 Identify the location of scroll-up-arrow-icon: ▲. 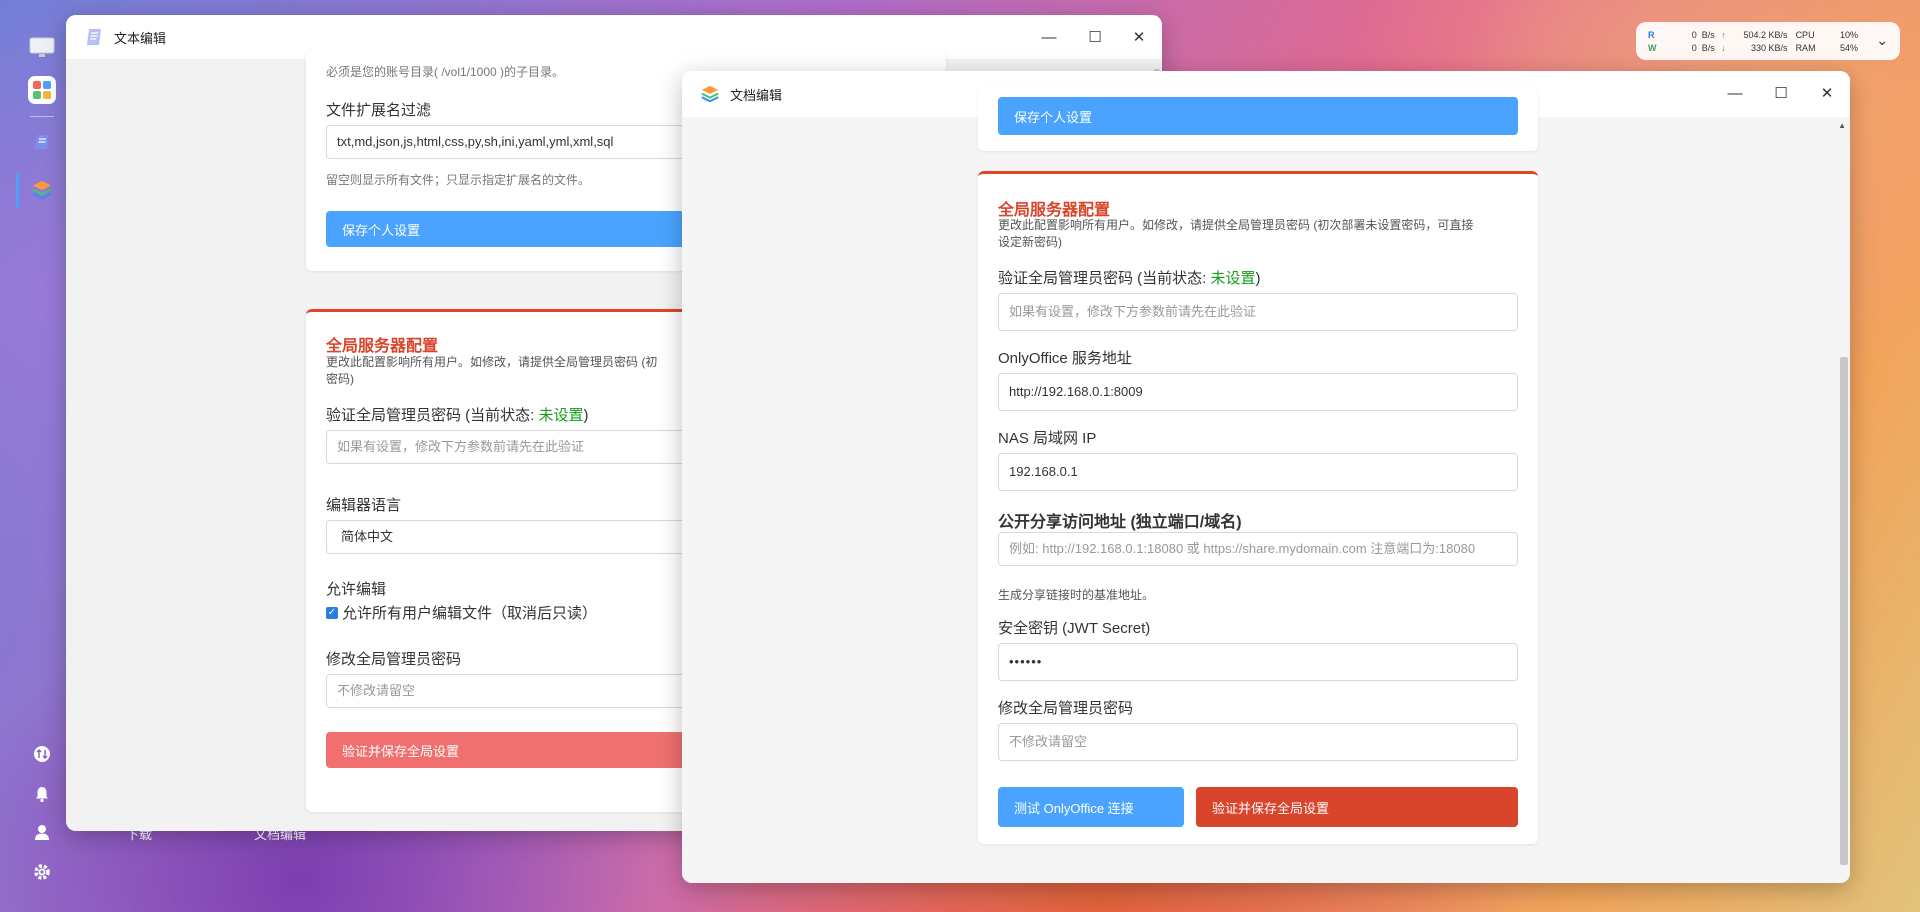
(1842, 125).